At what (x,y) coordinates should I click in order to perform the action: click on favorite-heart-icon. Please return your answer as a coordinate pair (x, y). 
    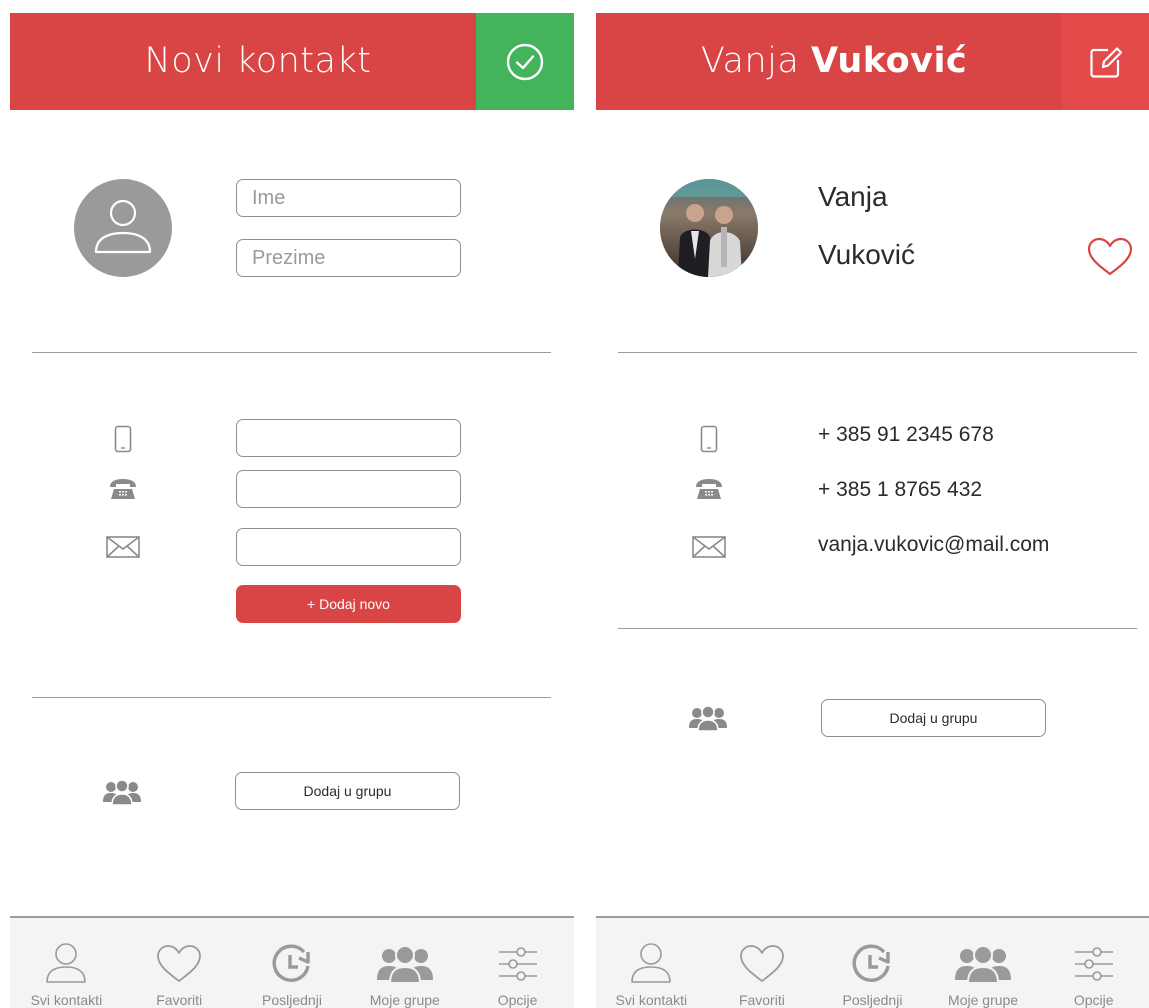
    Looking at the image, I should click on (1110, 257).